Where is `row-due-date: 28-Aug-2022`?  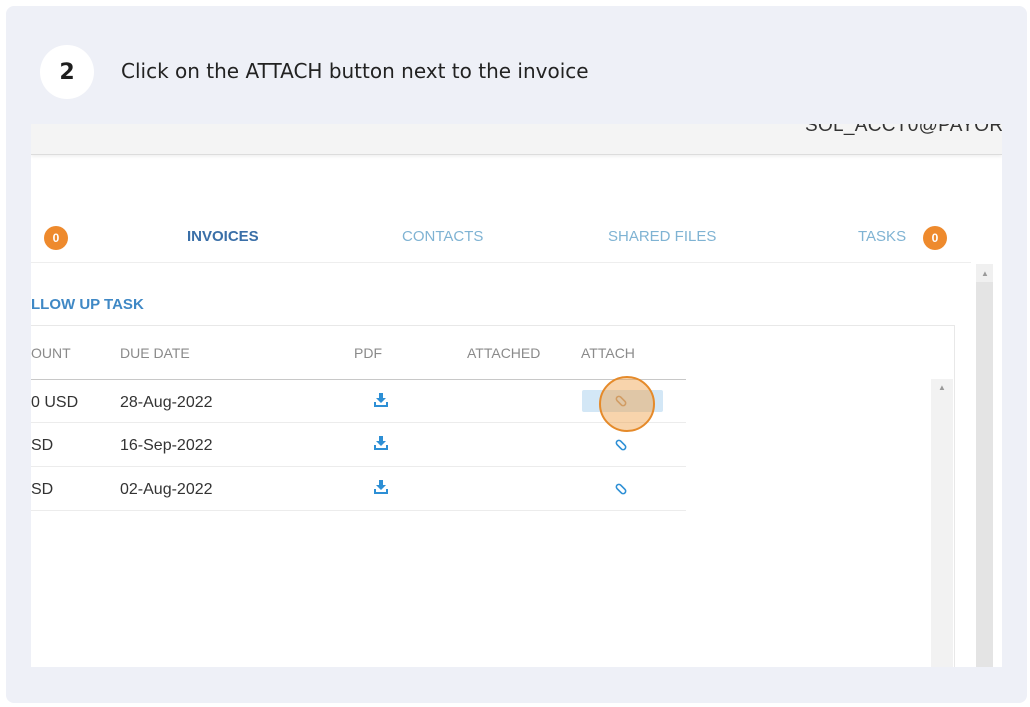 row-due-date: 28-Aug-2022 is located at coordinates (166, 402).